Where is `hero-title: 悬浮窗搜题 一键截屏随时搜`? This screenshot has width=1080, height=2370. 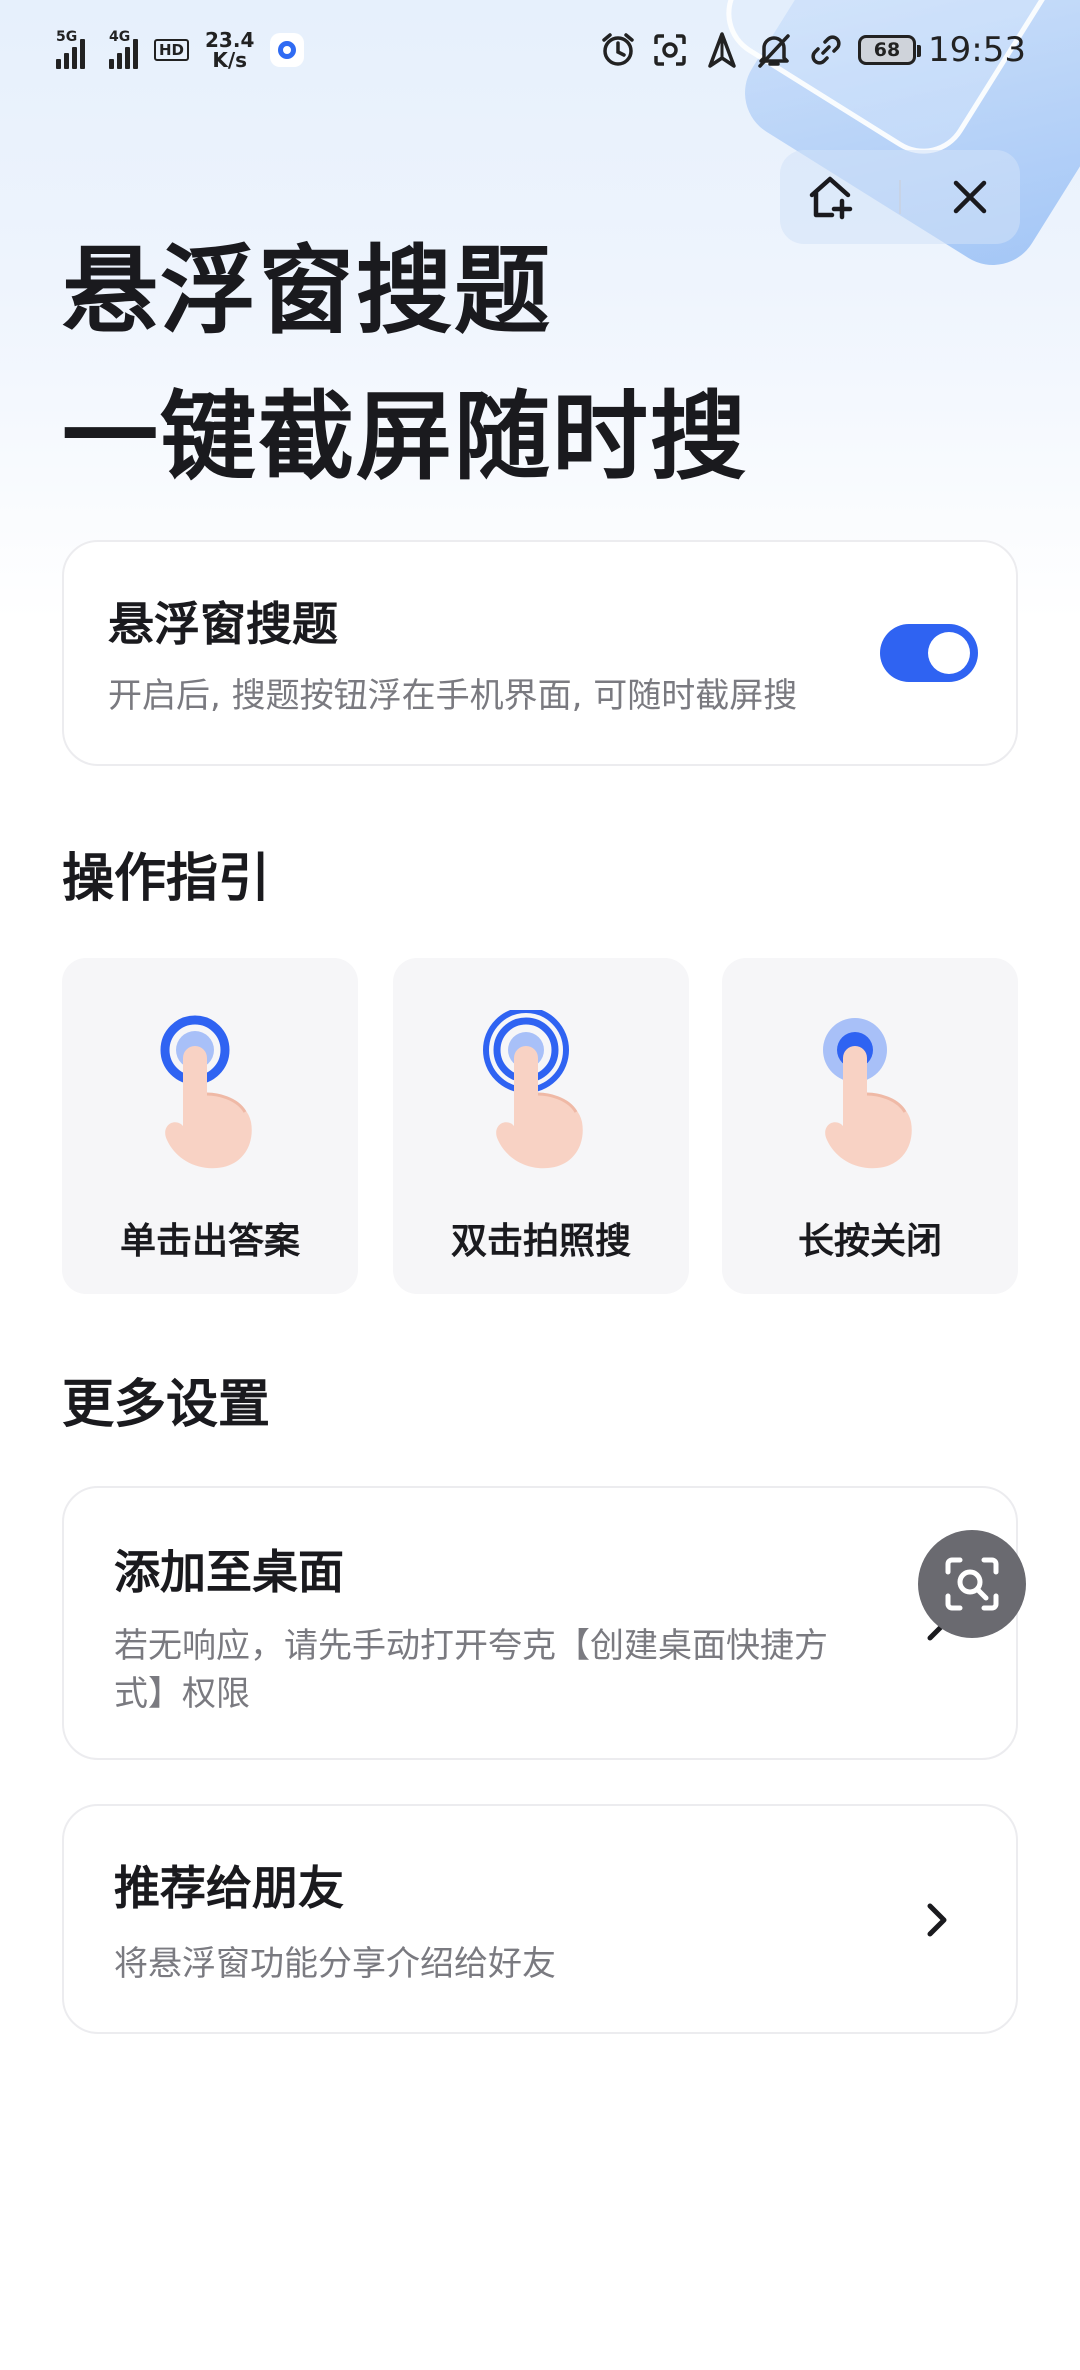
hero-title: 悬浮窗搜题 一键截屏随时搜 is located at coordinates (405, 364).